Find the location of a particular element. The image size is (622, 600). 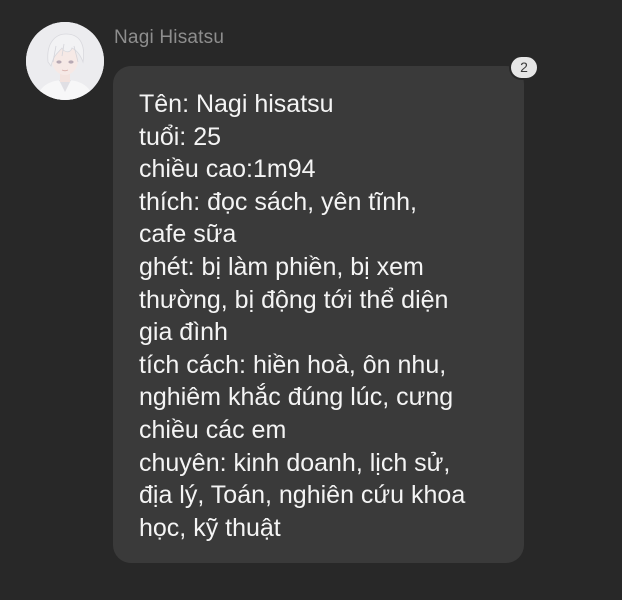

avatar-image is located at coordinates (65, 61).